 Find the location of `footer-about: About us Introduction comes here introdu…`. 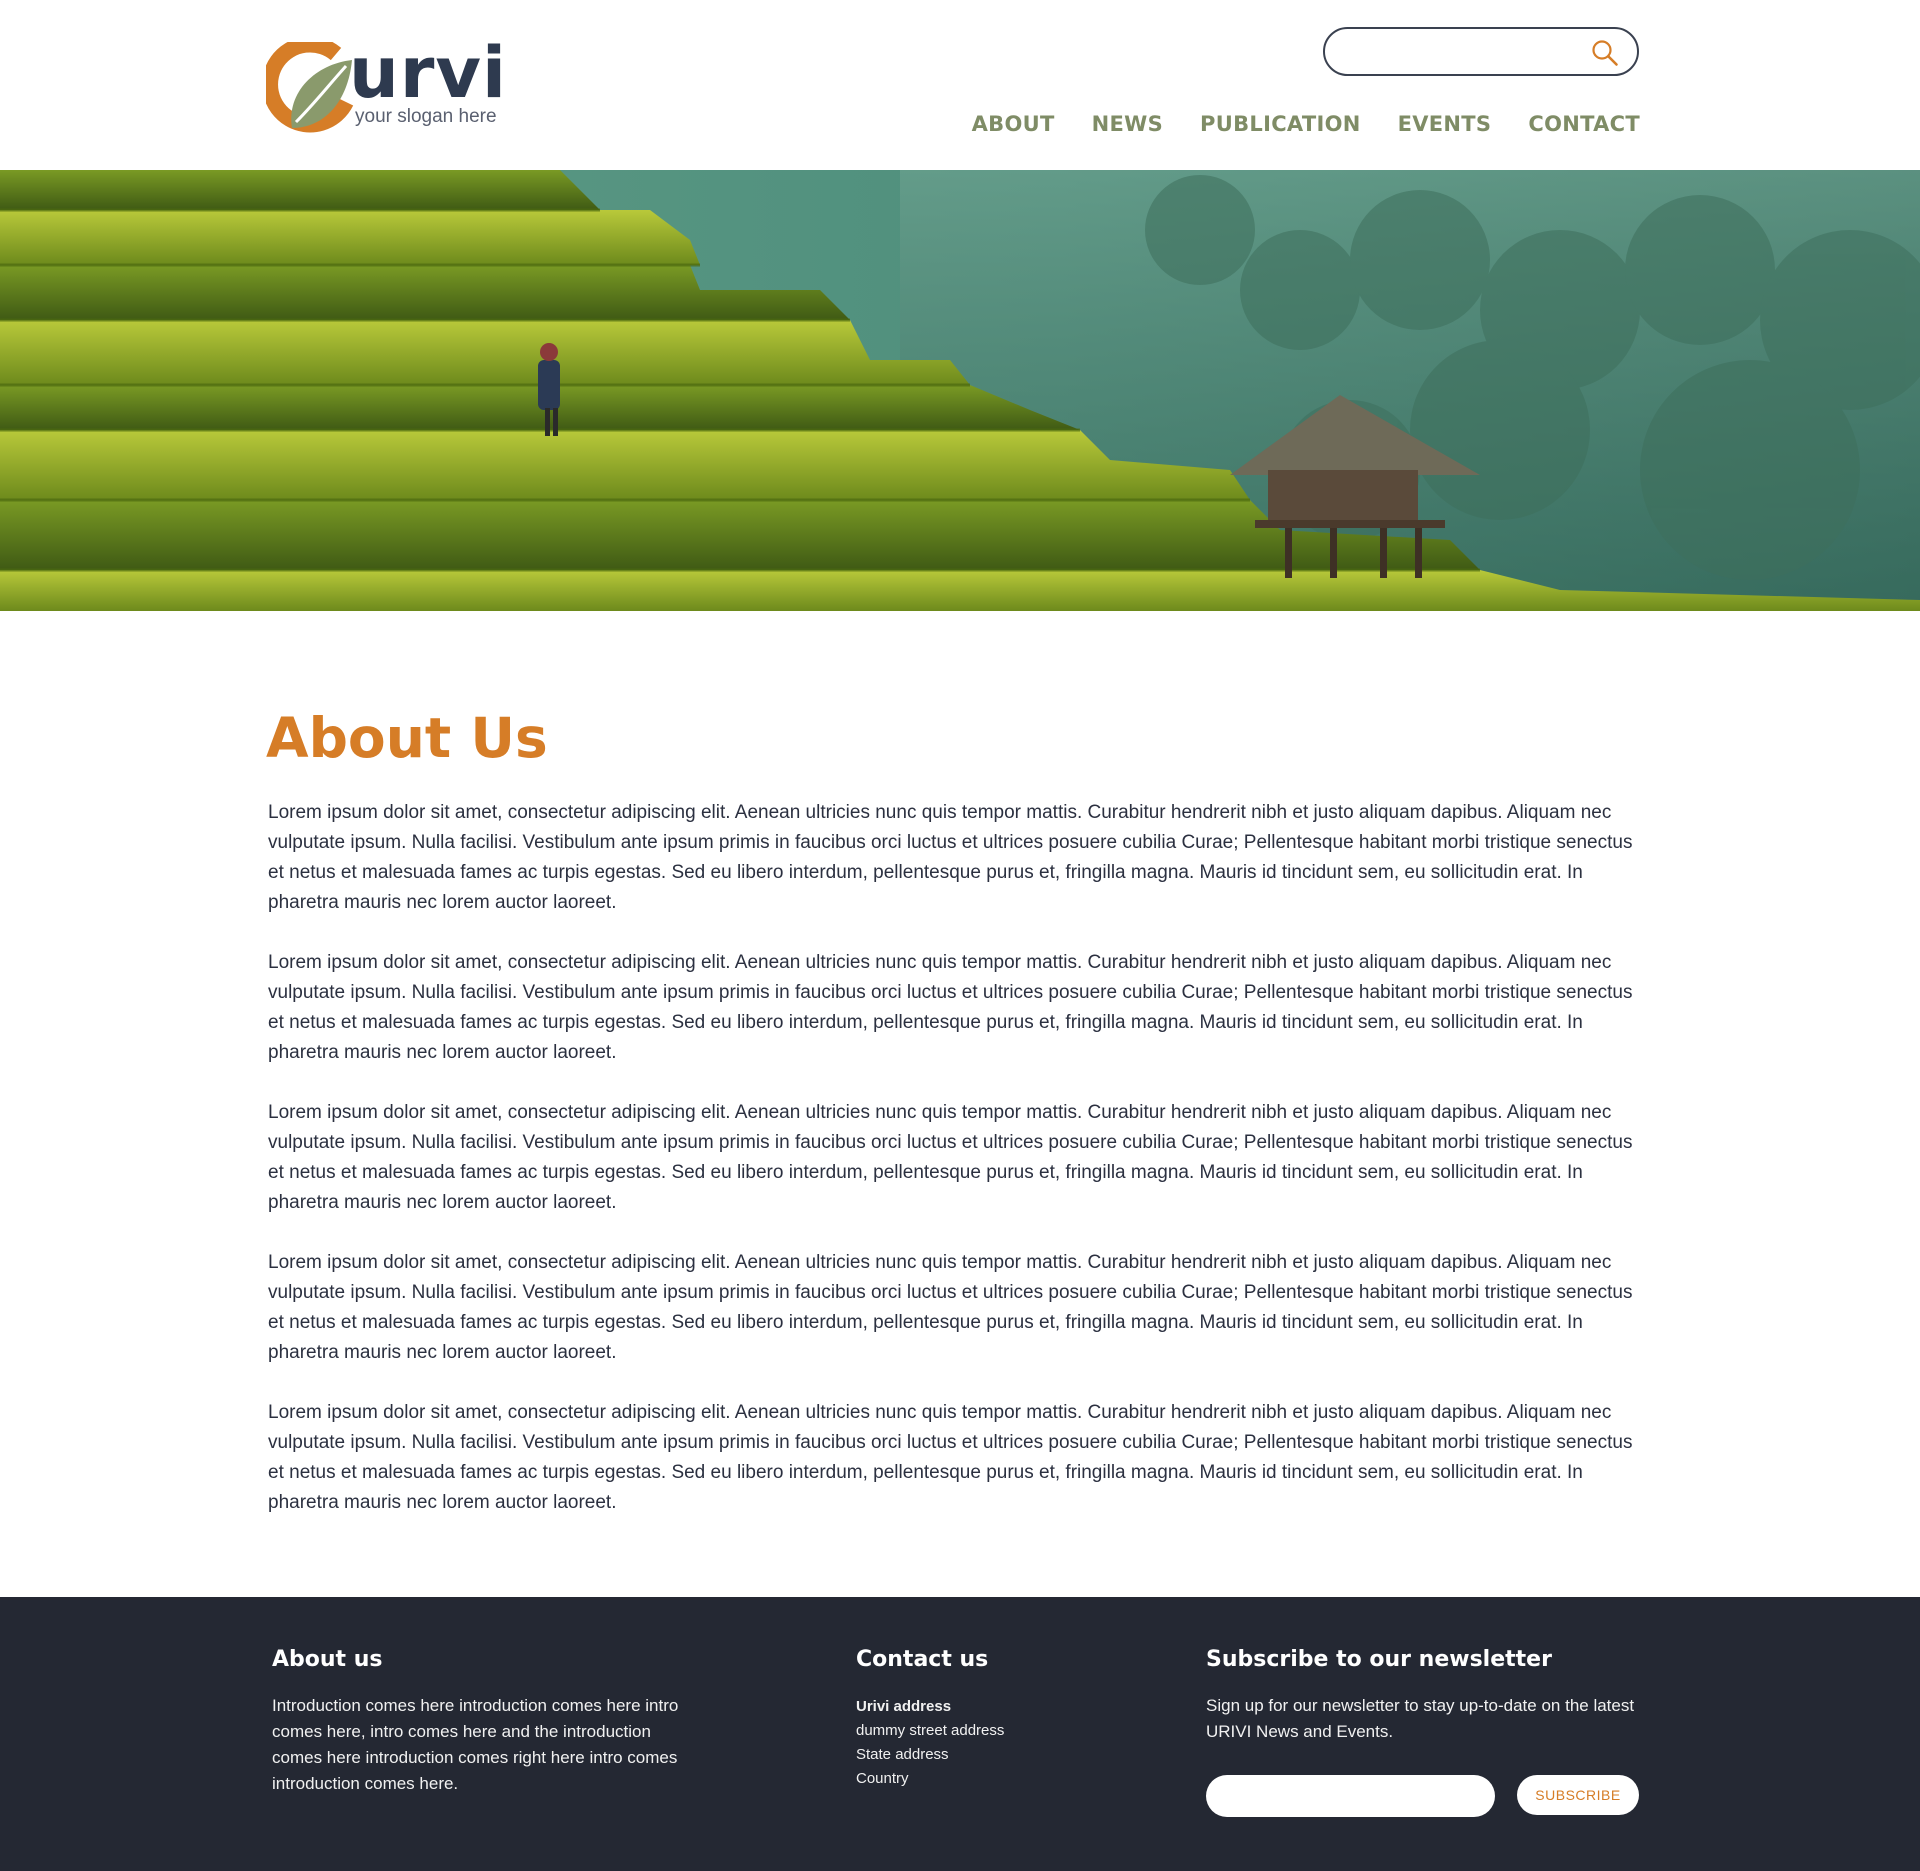

footer-about: About us Introduction comes here introdu… is located at coordinates (477, 1721).